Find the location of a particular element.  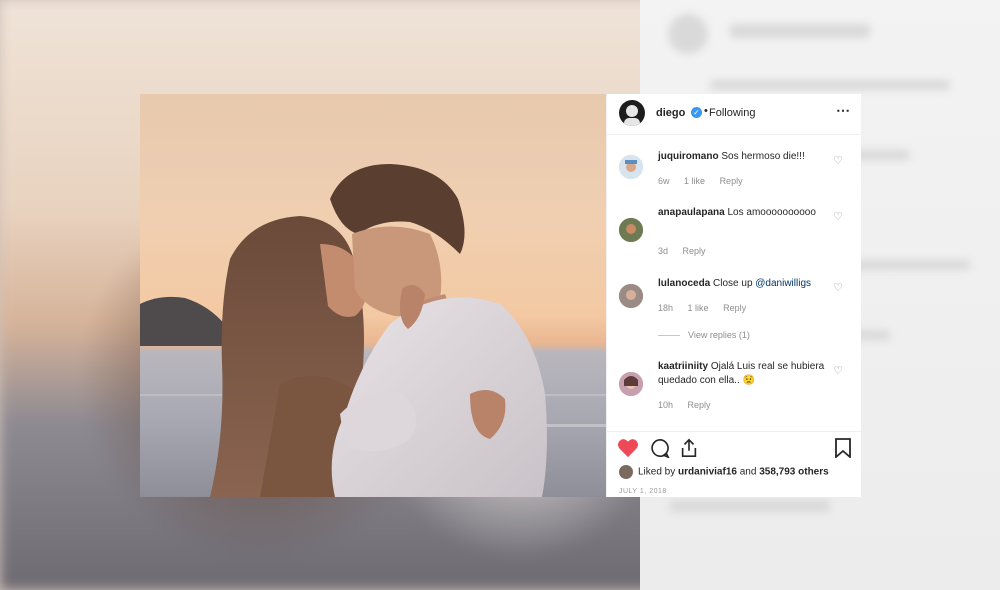

likes-others: 358,793 others is located at coordinates (794, 472).